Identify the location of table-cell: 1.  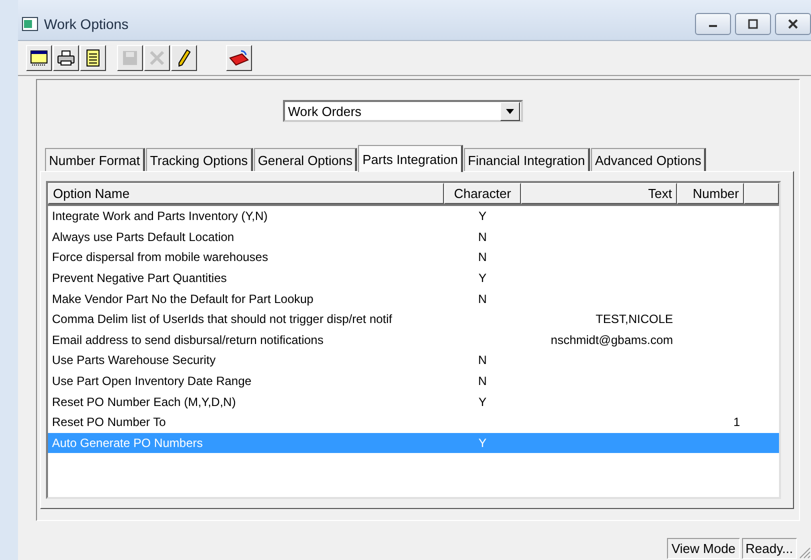
(736, 422).